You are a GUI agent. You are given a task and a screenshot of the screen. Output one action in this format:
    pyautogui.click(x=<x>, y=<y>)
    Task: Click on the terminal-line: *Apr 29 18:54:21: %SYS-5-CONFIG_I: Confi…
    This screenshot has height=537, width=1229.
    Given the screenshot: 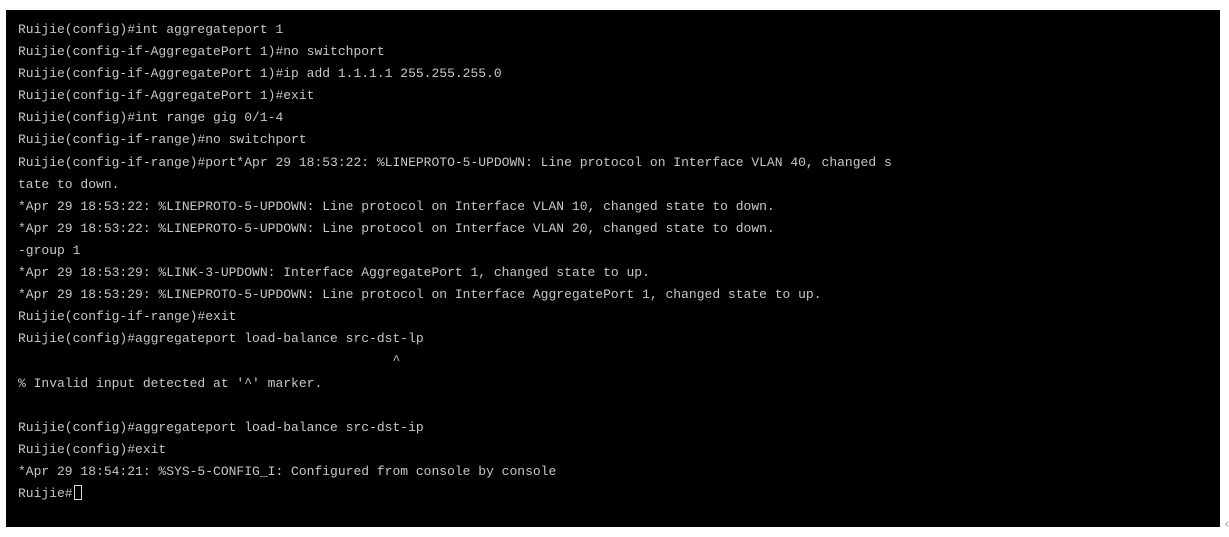 What is the action you would take?
    pyautogui.click(x=287, y=471)
    